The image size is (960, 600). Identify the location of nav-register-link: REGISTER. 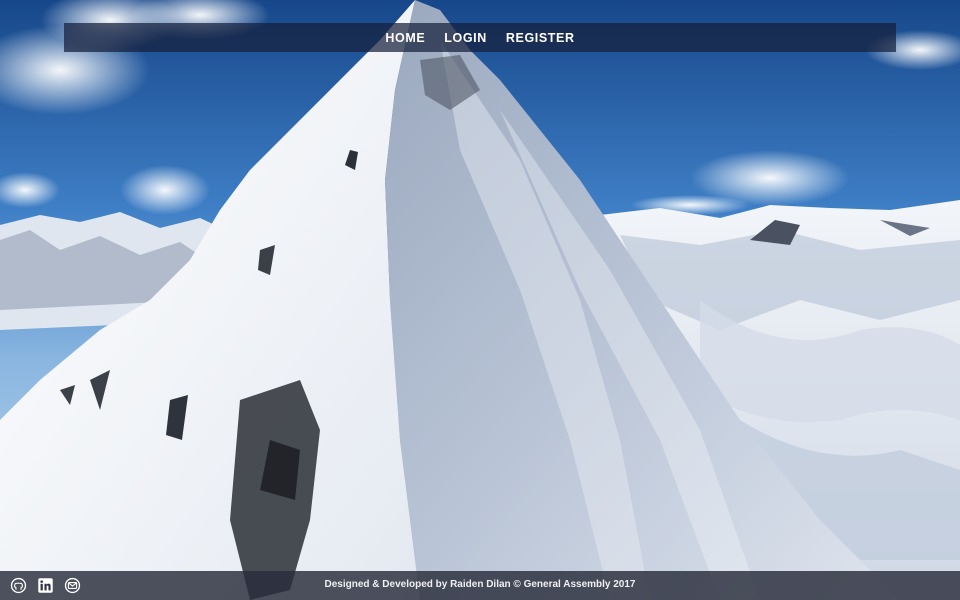
(540, 38).